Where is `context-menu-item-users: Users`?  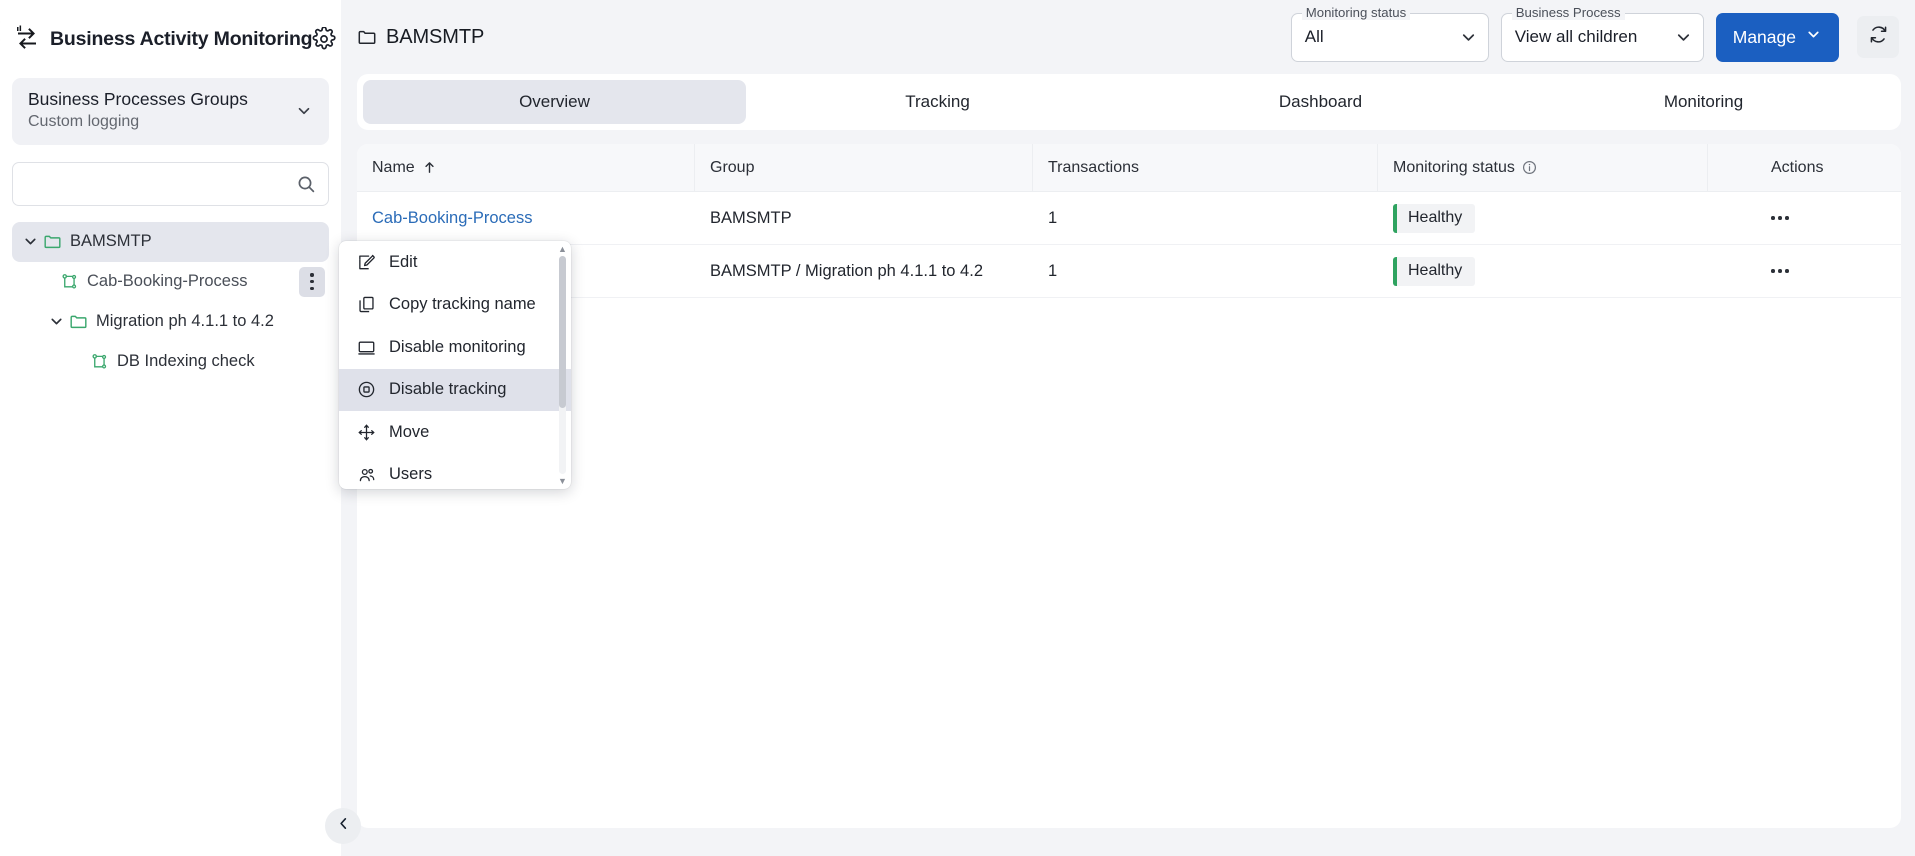
context-menu-item-users: Users is located at coordinates (455, 472).